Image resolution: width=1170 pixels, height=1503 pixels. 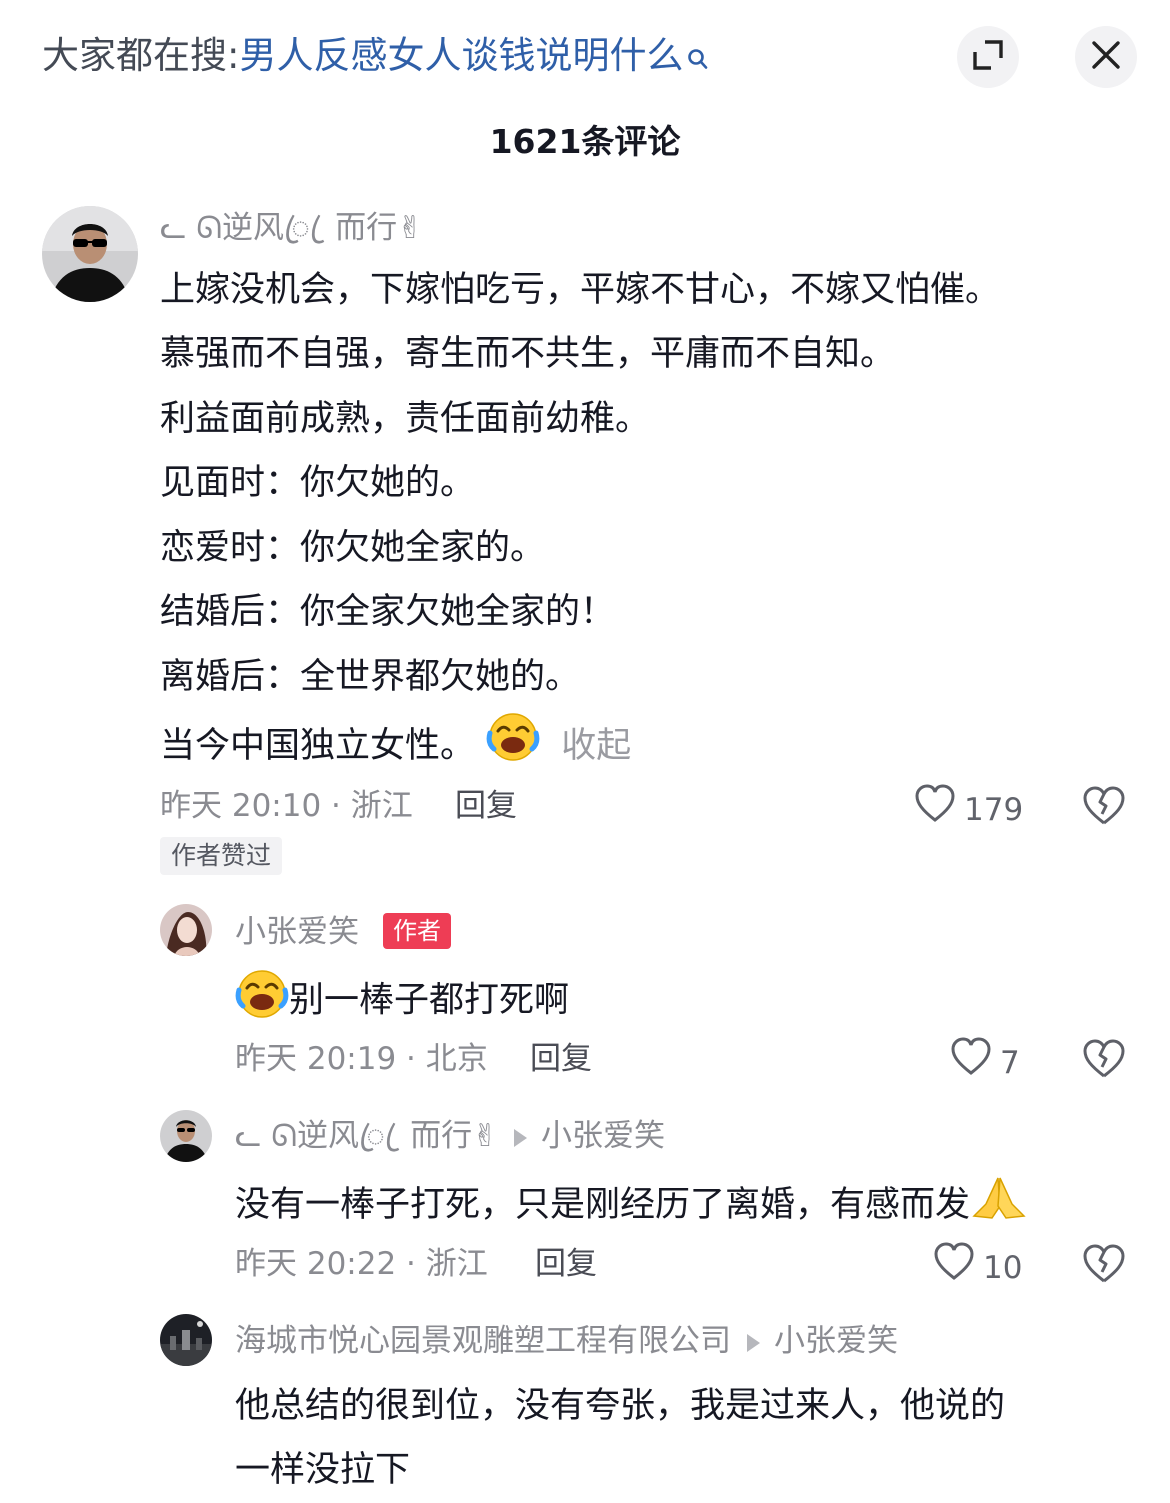 I want to click on author-liked-badge: 作者赞过, so click(x=221, y=856).